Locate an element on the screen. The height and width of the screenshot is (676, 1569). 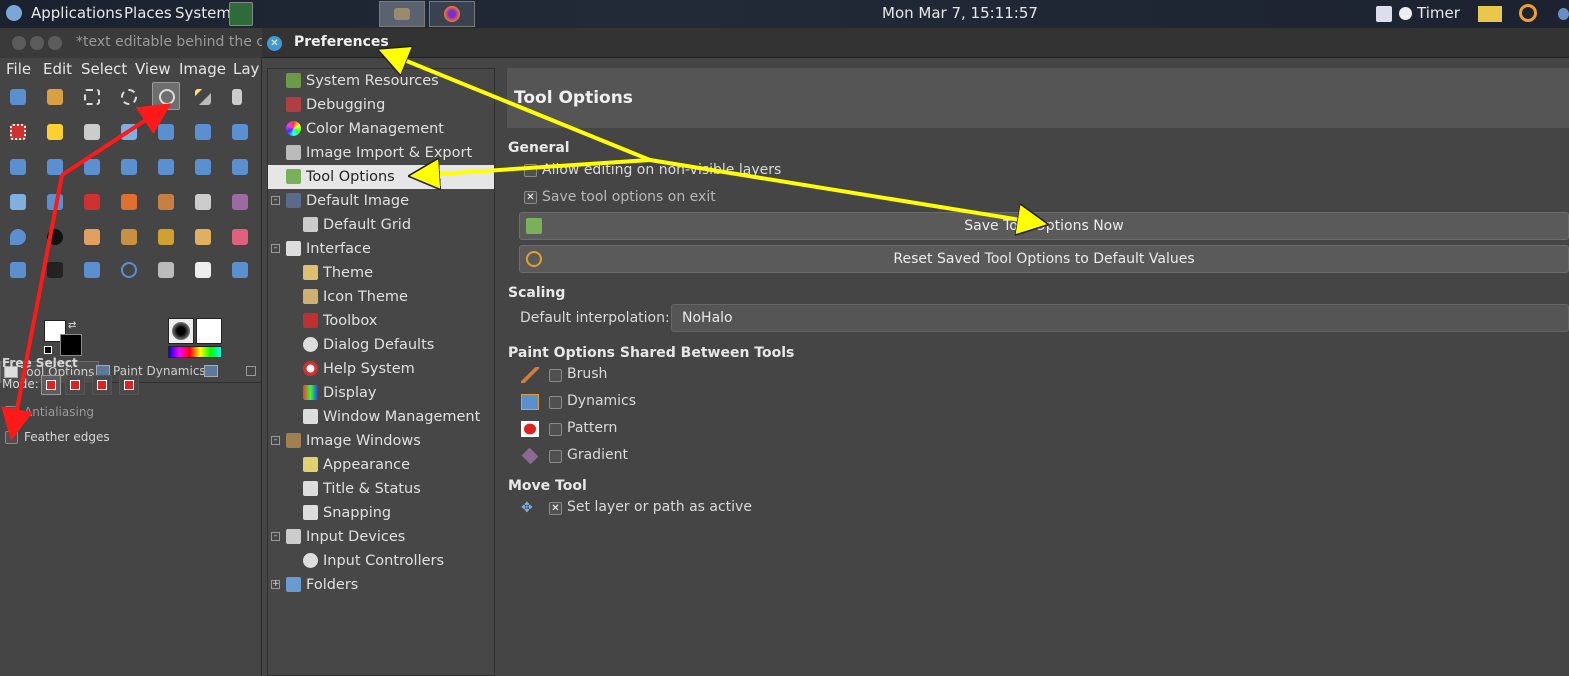
tree-item-appearance: Appearance is located at coordinates (397, 465).